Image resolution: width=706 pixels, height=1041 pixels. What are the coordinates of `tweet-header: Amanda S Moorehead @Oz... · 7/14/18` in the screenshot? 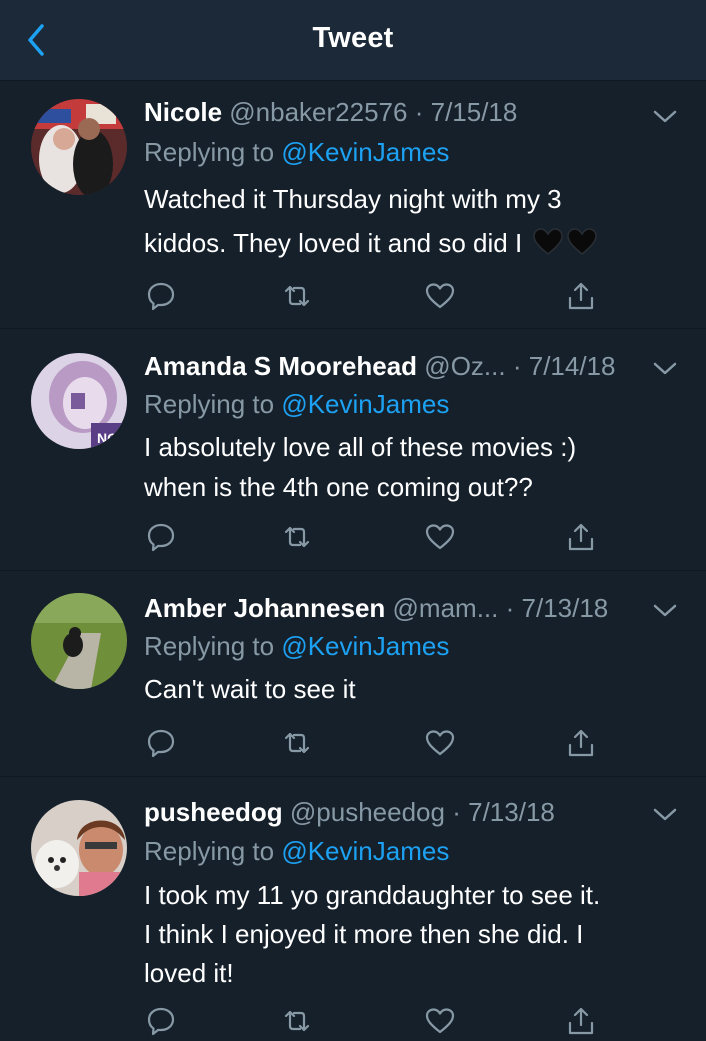 It's located at (395, 366).